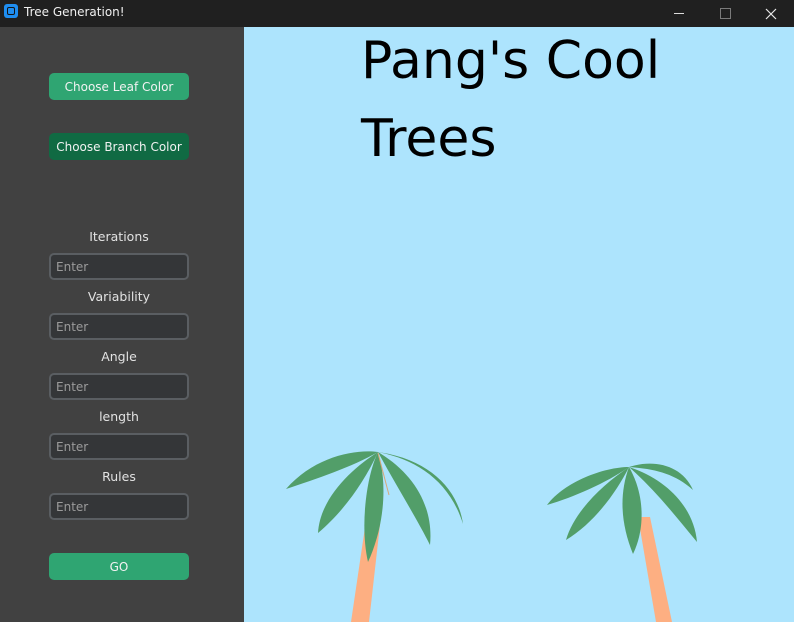 The height and width of the screenshot is (622, 794). I want to click on title-bar: Tree Generation!, so click(397, 13).